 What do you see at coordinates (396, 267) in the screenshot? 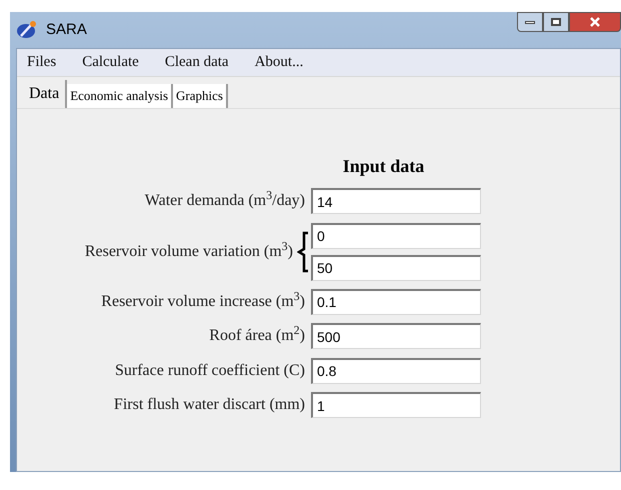
I see `input-field: 50` at bounding box center [396, 267].